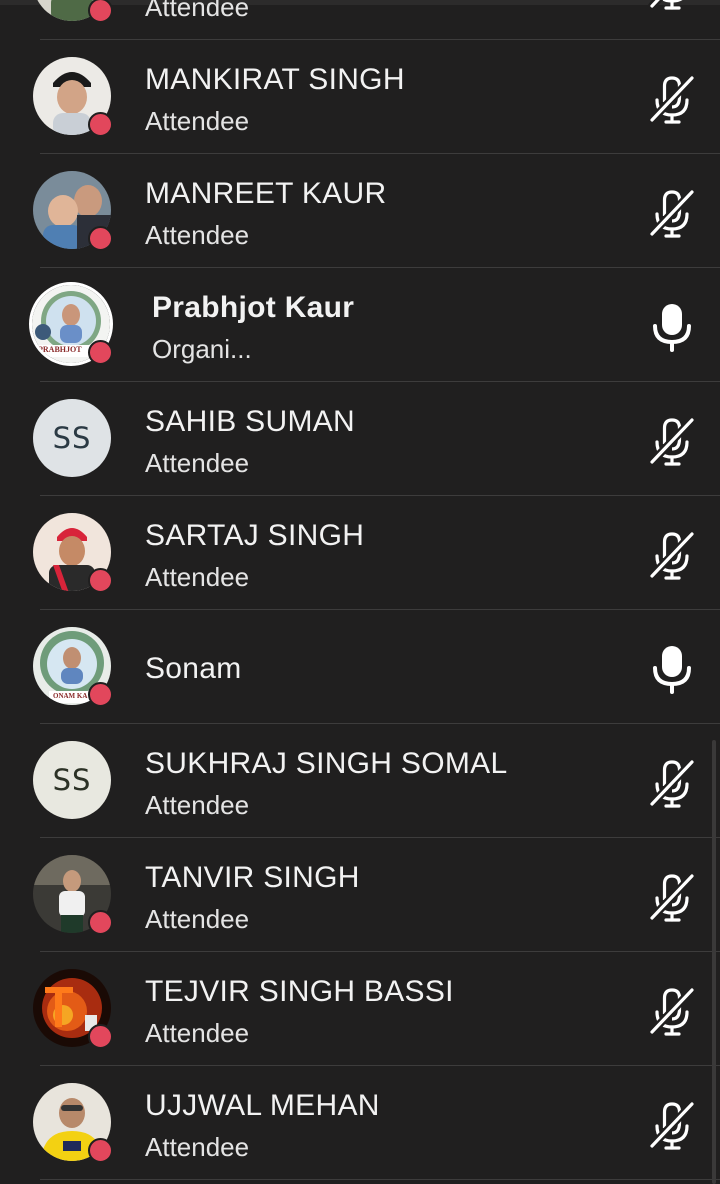  Describe the element at coordinates (714, 962) in the screenshot. I see `scrollbar` at that location.